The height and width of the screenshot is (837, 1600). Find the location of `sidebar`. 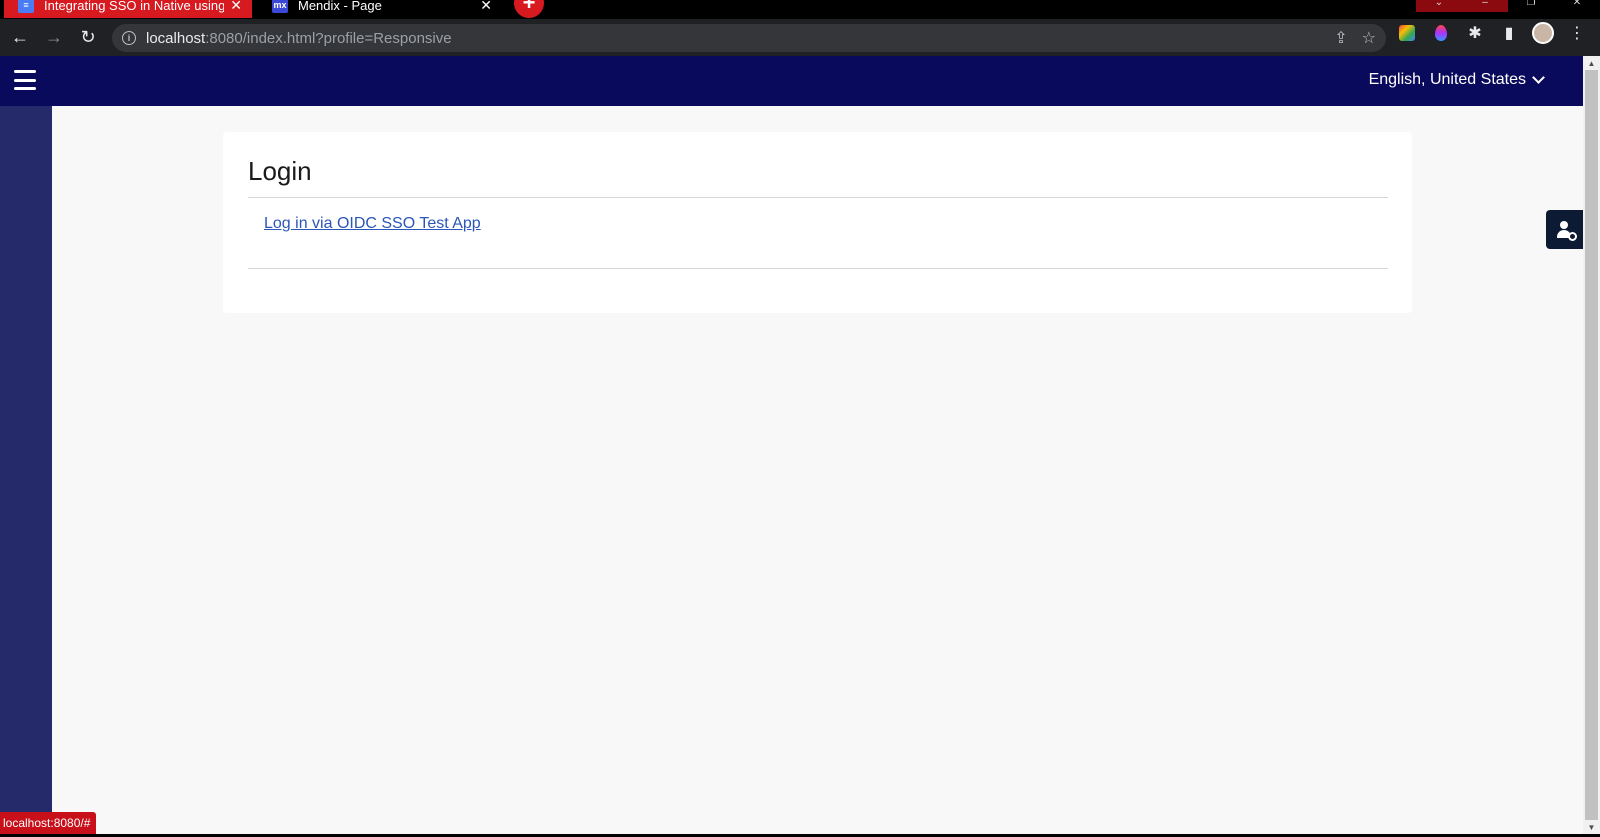

sidebar is located at coordinates (26, 470).